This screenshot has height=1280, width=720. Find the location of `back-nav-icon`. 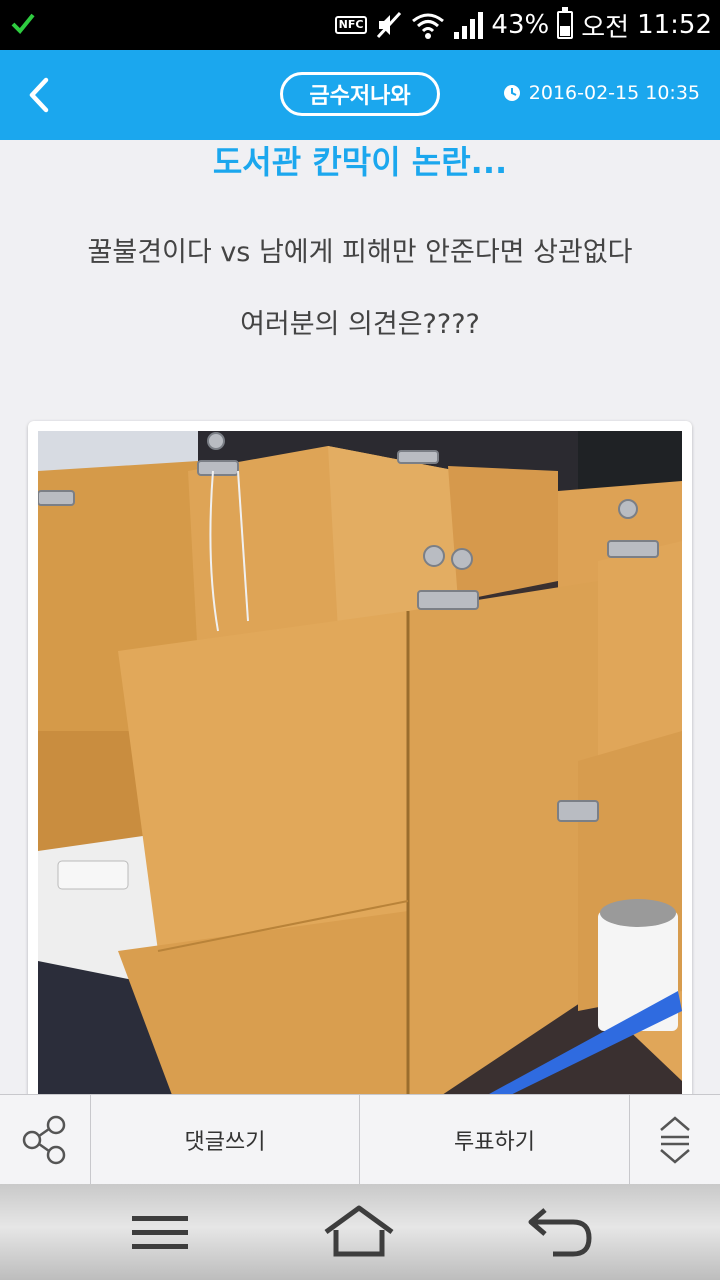

back-nav-icon is located at coordinates (560, 1232).